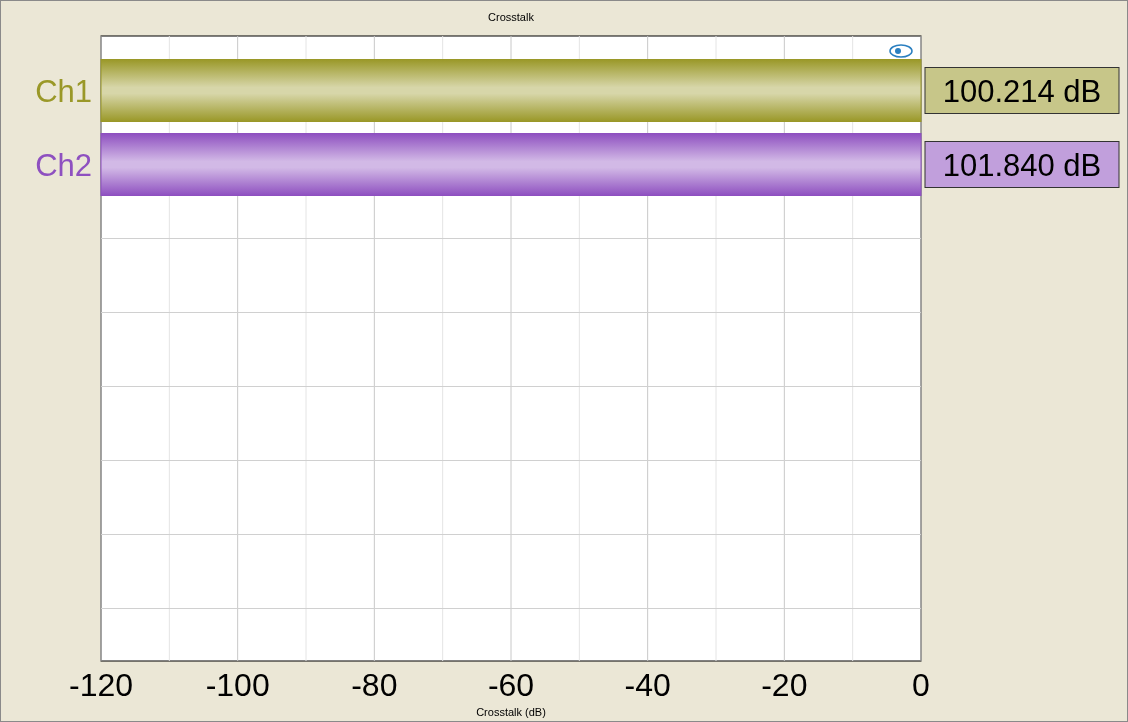 The image size is (1128, 722). What do you see at coordinates (921, 685) in the screenshot?
I see `axis-tick-label: 0` at bounding box center [921, 685].